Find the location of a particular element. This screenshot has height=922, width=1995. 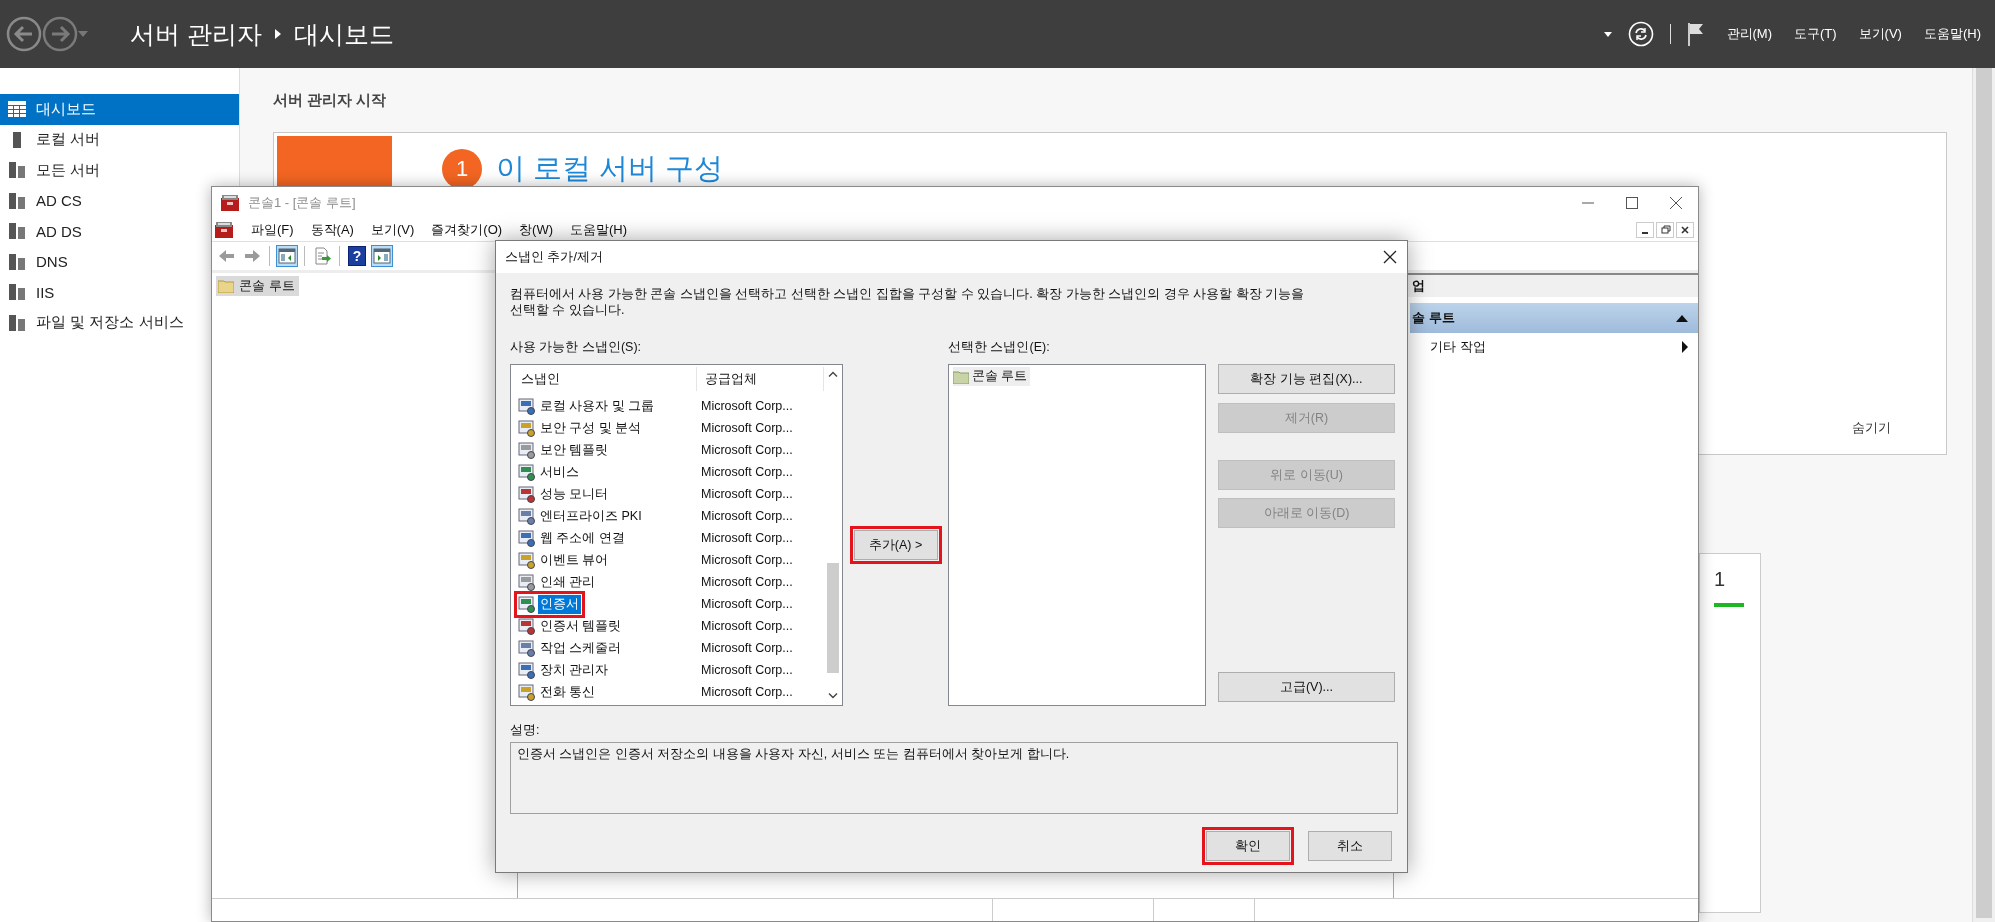

tree-toggle-button is located at coordinates (287, 256).